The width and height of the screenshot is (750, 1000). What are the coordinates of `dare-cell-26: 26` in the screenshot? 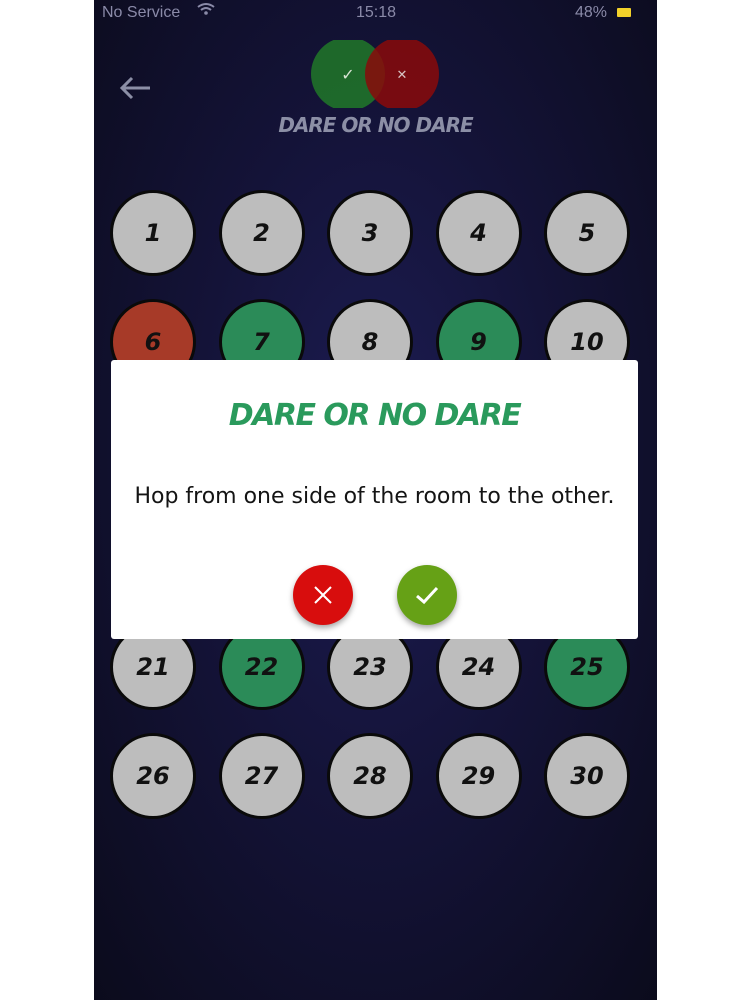 It's located at (153, 775).